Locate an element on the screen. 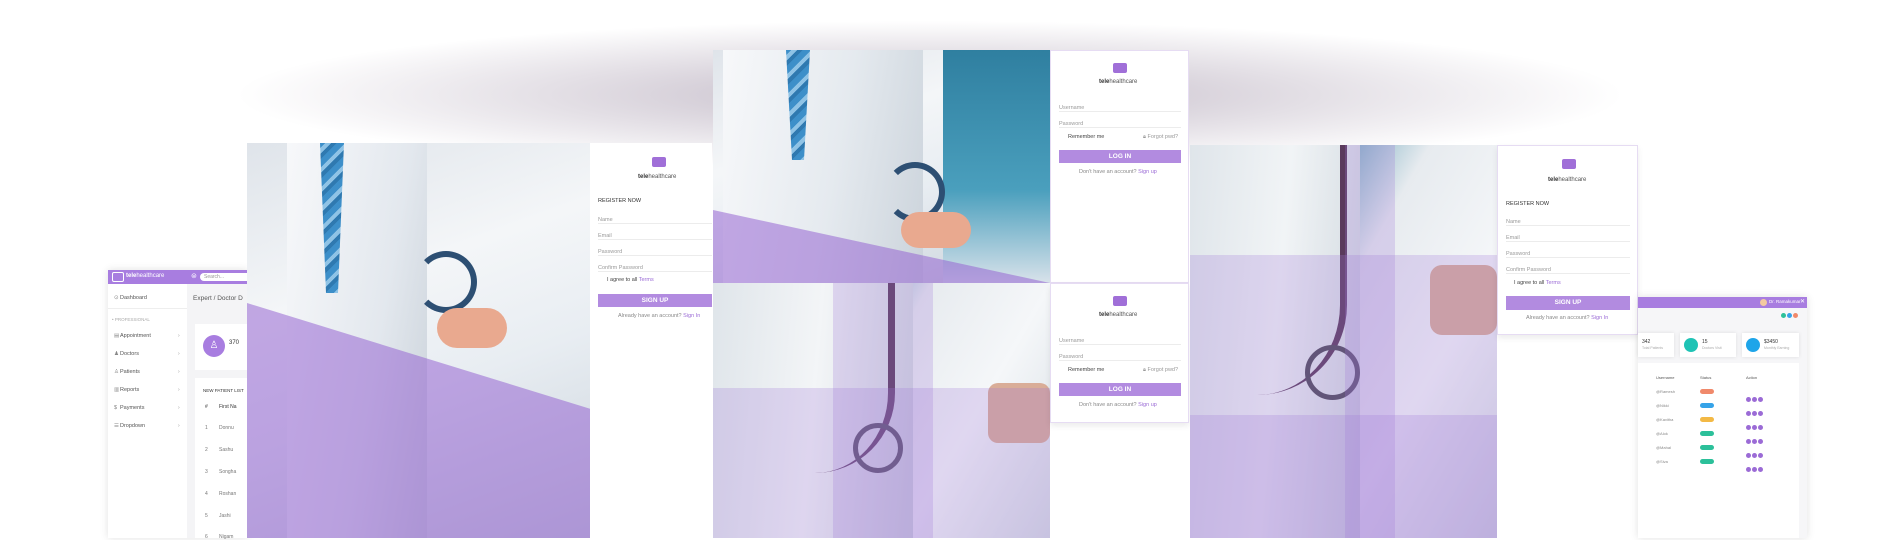 Image resolution: width=1900 pixels, height=540 pixels. doctor-photo-right is located at coordinates (1343, 341).